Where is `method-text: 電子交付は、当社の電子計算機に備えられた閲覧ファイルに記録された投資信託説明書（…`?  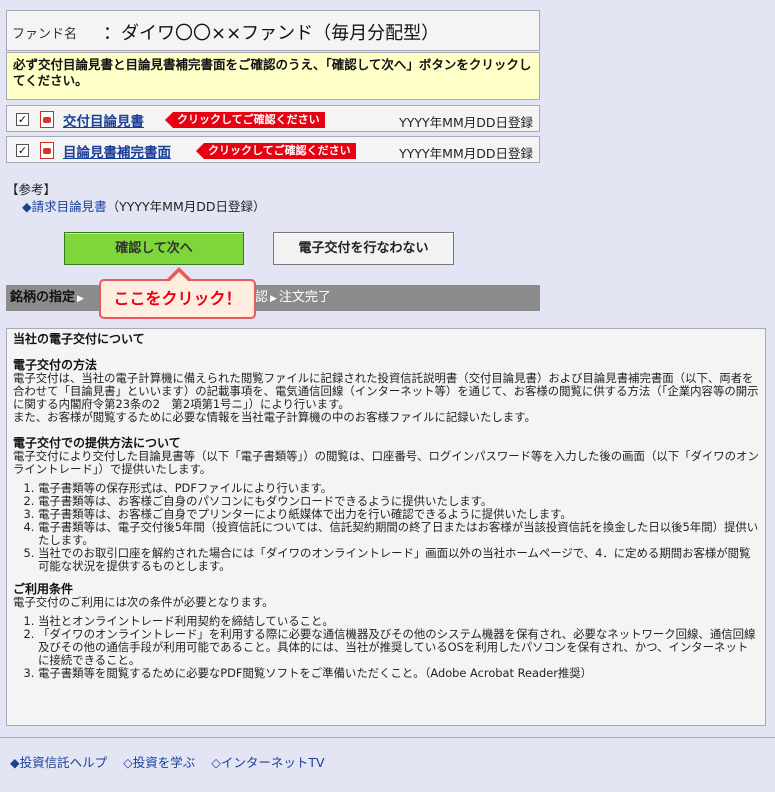 method-text: 電子交付は、当社の電子計算機に備えられた閲覧ファイルに記録された投資信託説明書（… is located at coordinates (386, 391).